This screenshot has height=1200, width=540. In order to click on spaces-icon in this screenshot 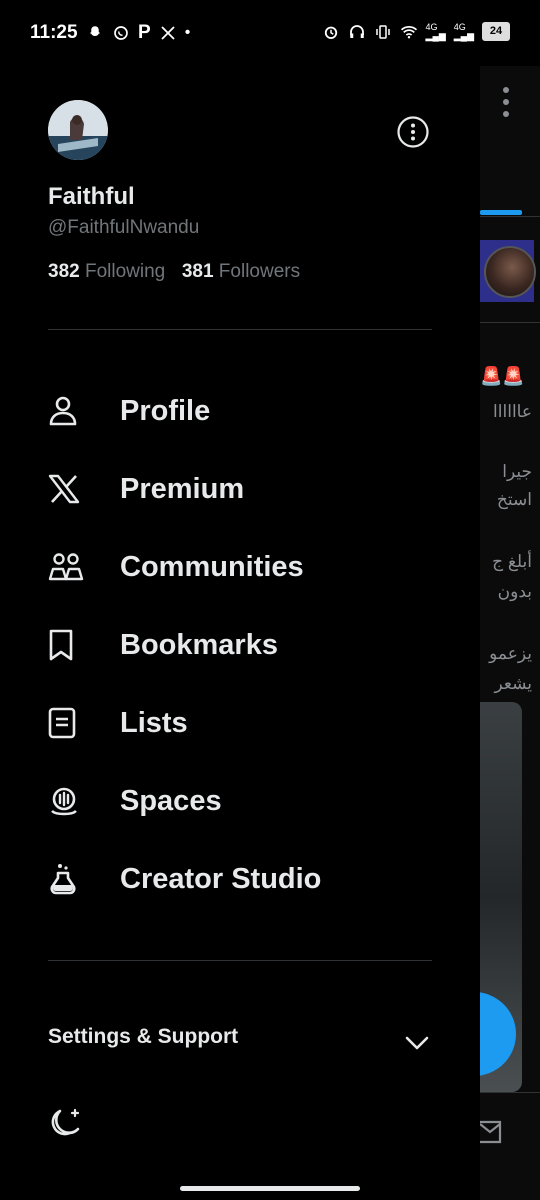, I will do `click(64, 801)`.